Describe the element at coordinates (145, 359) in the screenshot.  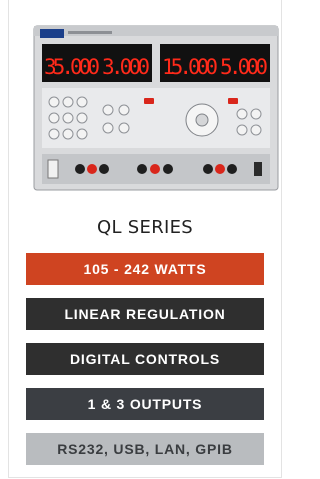
I see `feature-digital-controls: DIGITAL CONTROLS` at that location.